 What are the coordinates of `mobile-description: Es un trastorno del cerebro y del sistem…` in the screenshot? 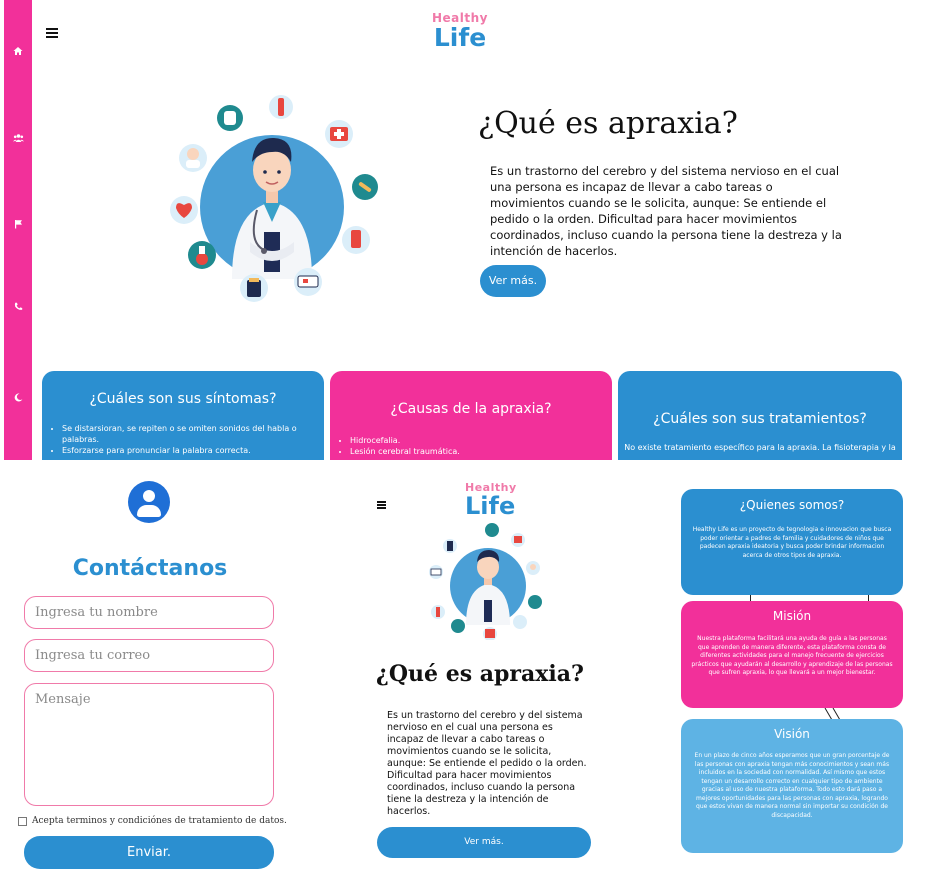 It's located at (487, 763).